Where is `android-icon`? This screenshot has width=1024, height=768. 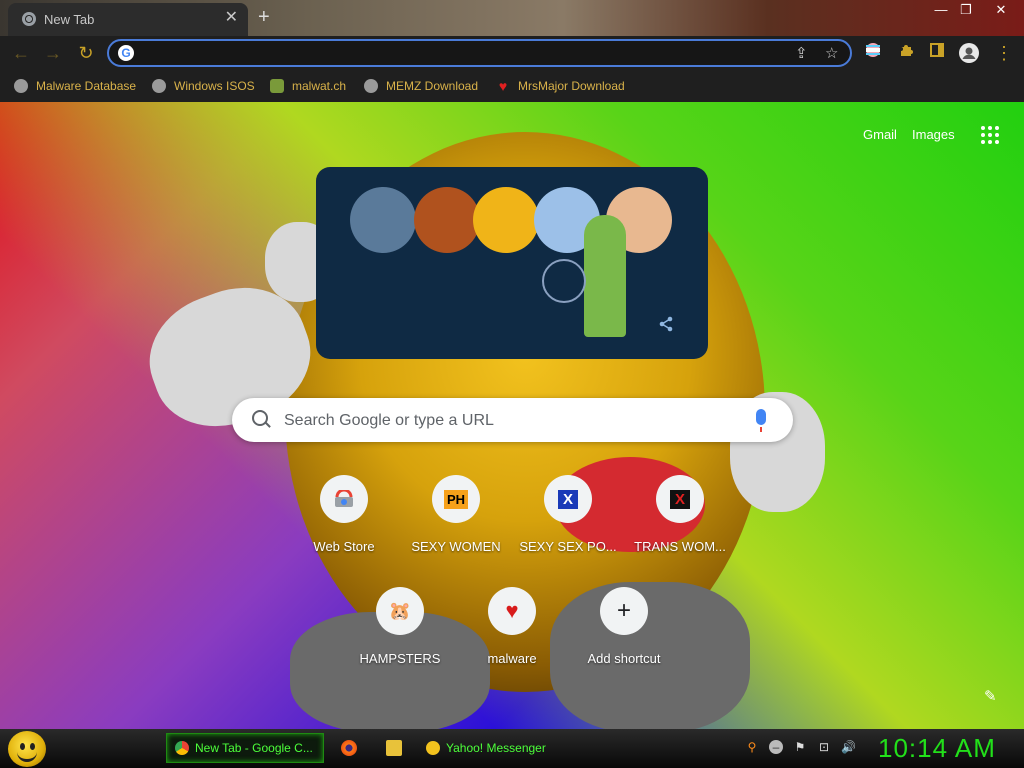
android-icon is located at coordinates (277, 86).